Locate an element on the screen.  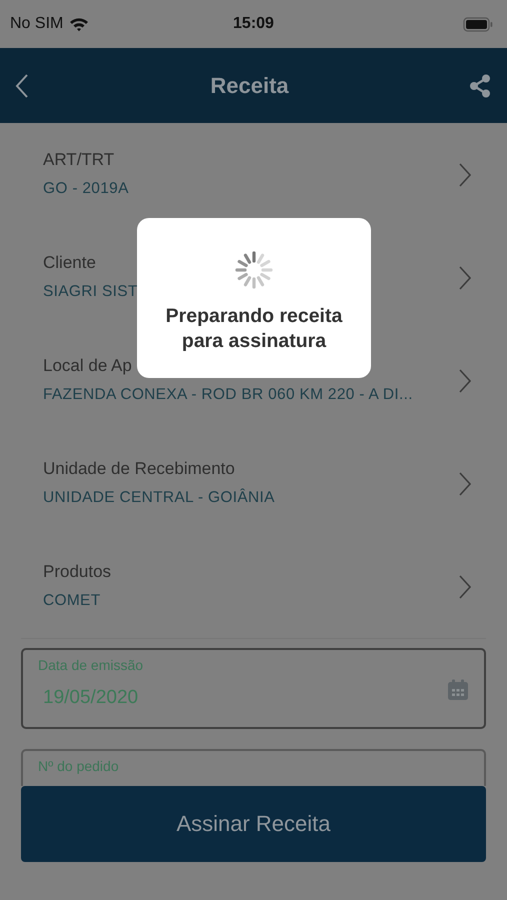
item-label: Produtos is located at coordinates (77, 572).